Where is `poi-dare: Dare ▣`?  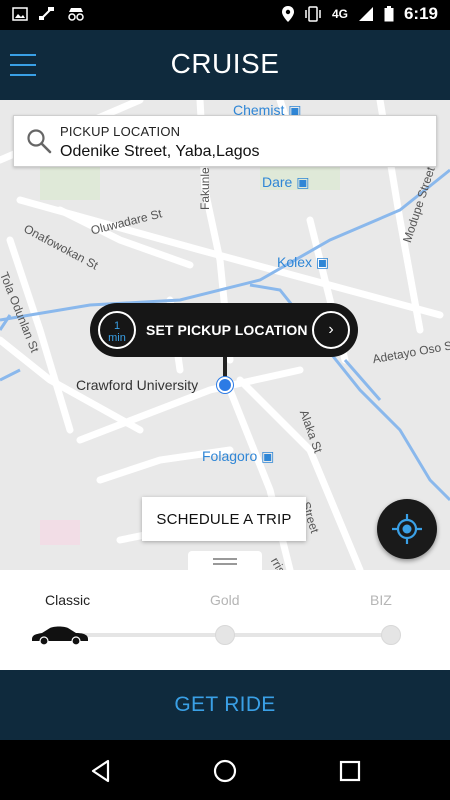 poi-dare: Dare ▣ is located at coordinates (285, 182).